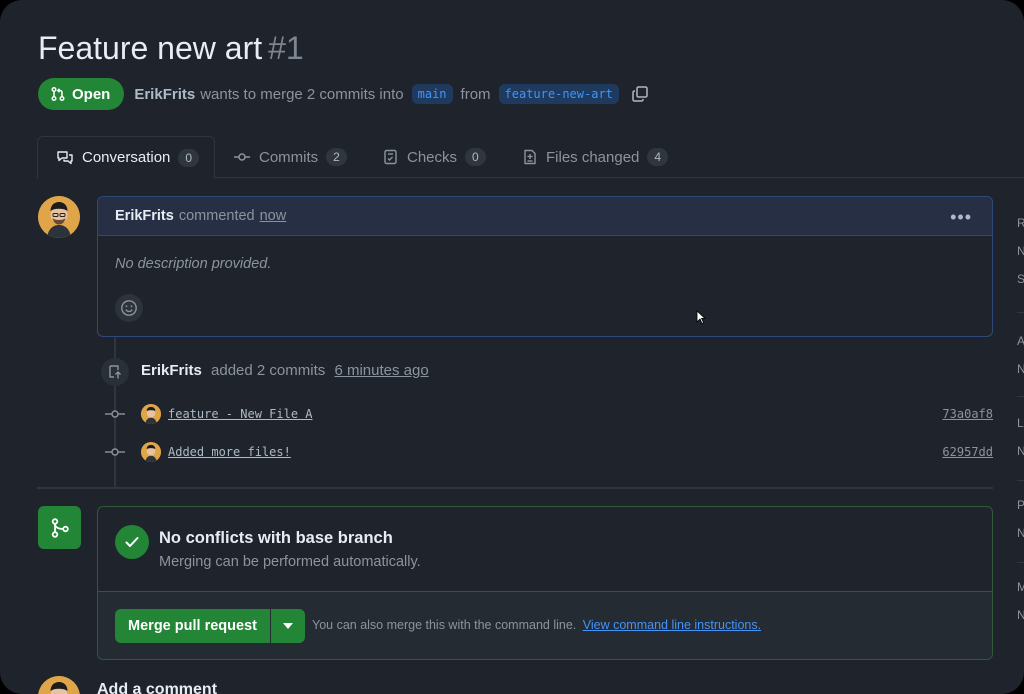 This screenshot has width=1024, height=694. I want to click on kebab-horizontal-icon: •••, so click(961, 217).